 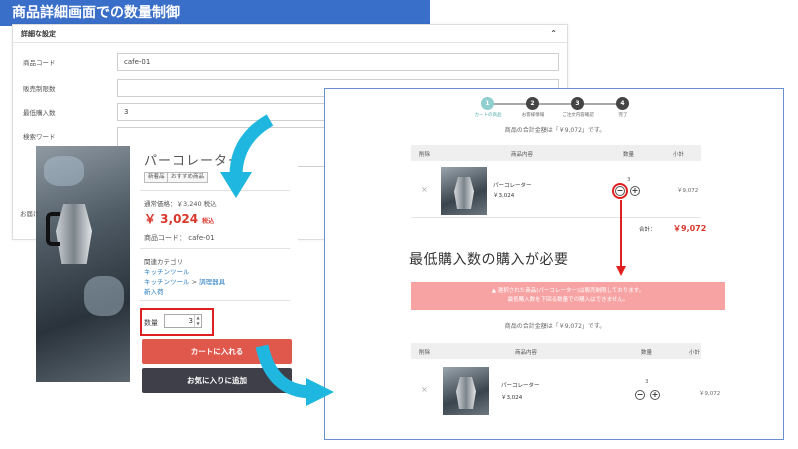 I want to click on checkout-steps: 1 2 3 4 カートの商品 お客様情報 ご注文内容確認 完了, so click(x=565, y=108).